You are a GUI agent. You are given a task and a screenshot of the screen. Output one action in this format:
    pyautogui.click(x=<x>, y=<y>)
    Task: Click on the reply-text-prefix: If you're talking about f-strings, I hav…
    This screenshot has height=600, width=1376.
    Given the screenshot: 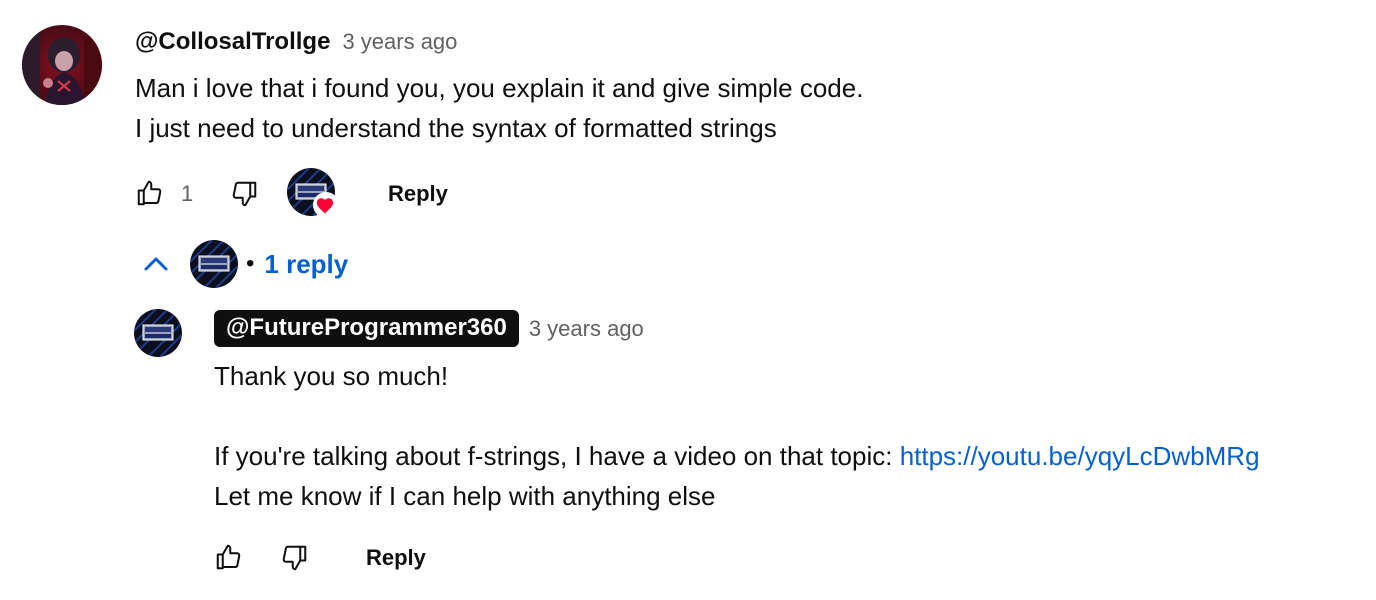 What is the action you would take?
    pyautogui.click(x=557, y=456)
    